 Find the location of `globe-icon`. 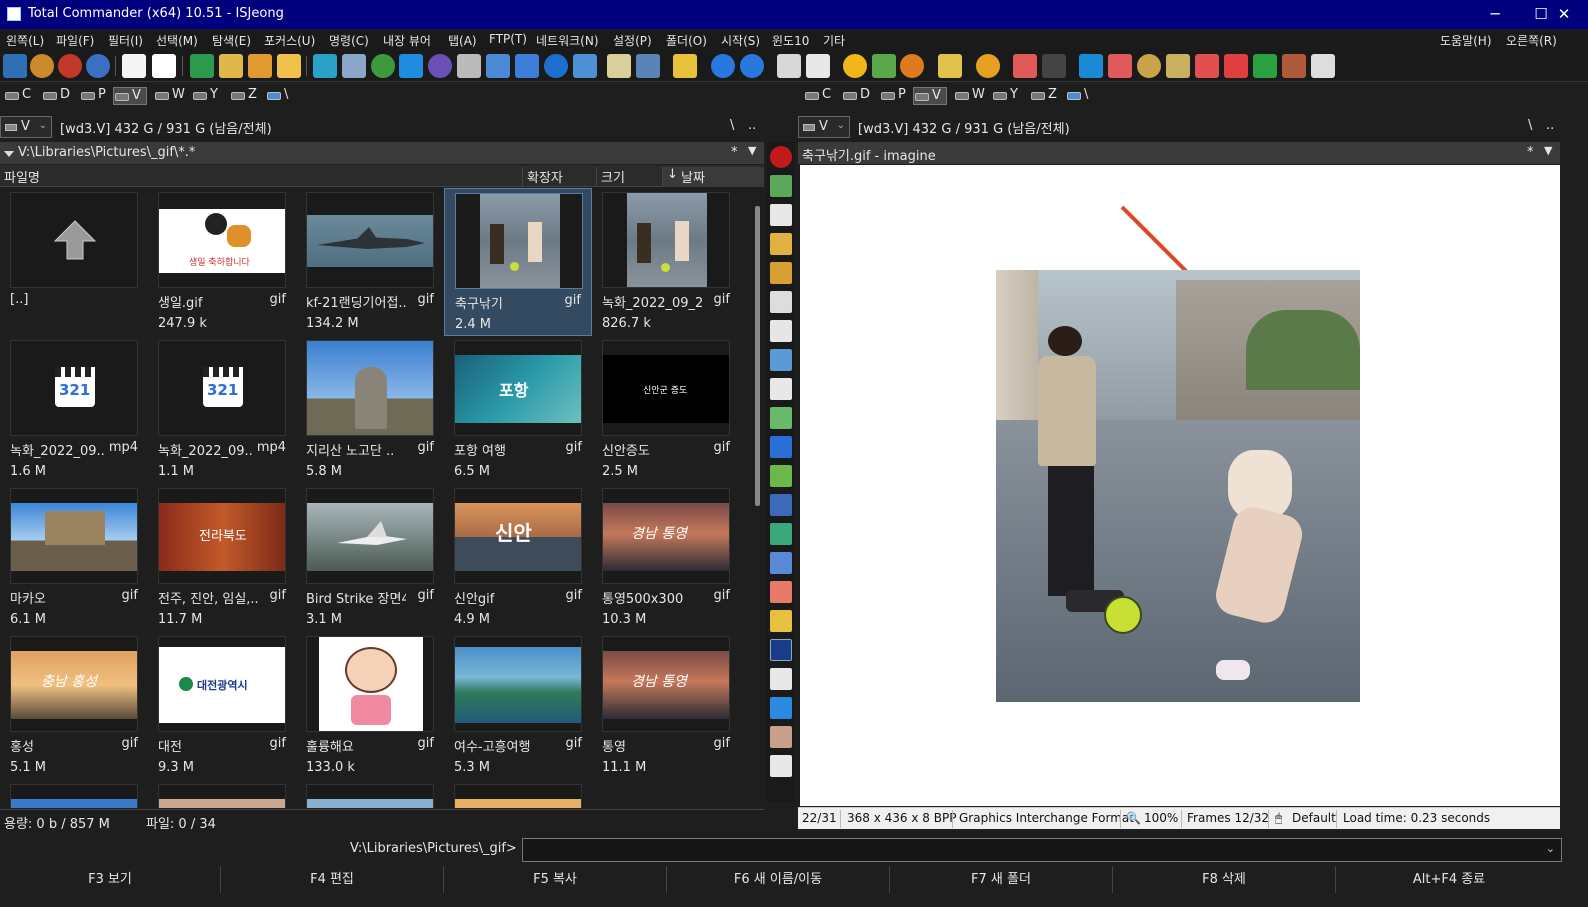

globe-icon is located at coordinates (383, 66).